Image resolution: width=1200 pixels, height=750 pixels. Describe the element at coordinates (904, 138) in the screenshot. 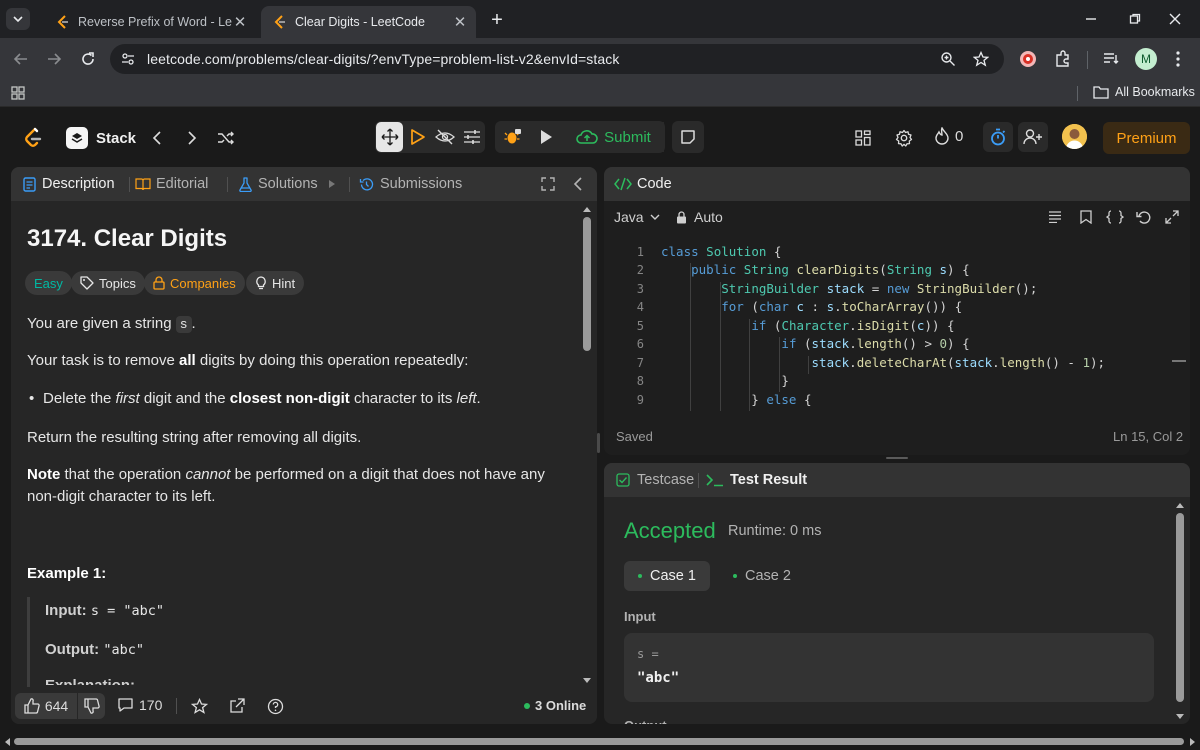

I see `settings-button` at that location.